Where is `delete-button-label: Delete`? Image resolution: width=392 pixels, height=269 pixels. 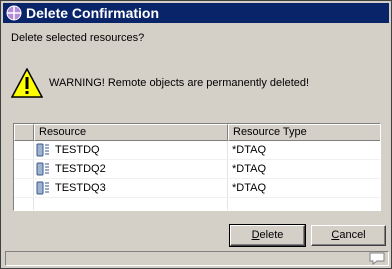 delete-button-label: Delete is located at coordinates (267, 235).